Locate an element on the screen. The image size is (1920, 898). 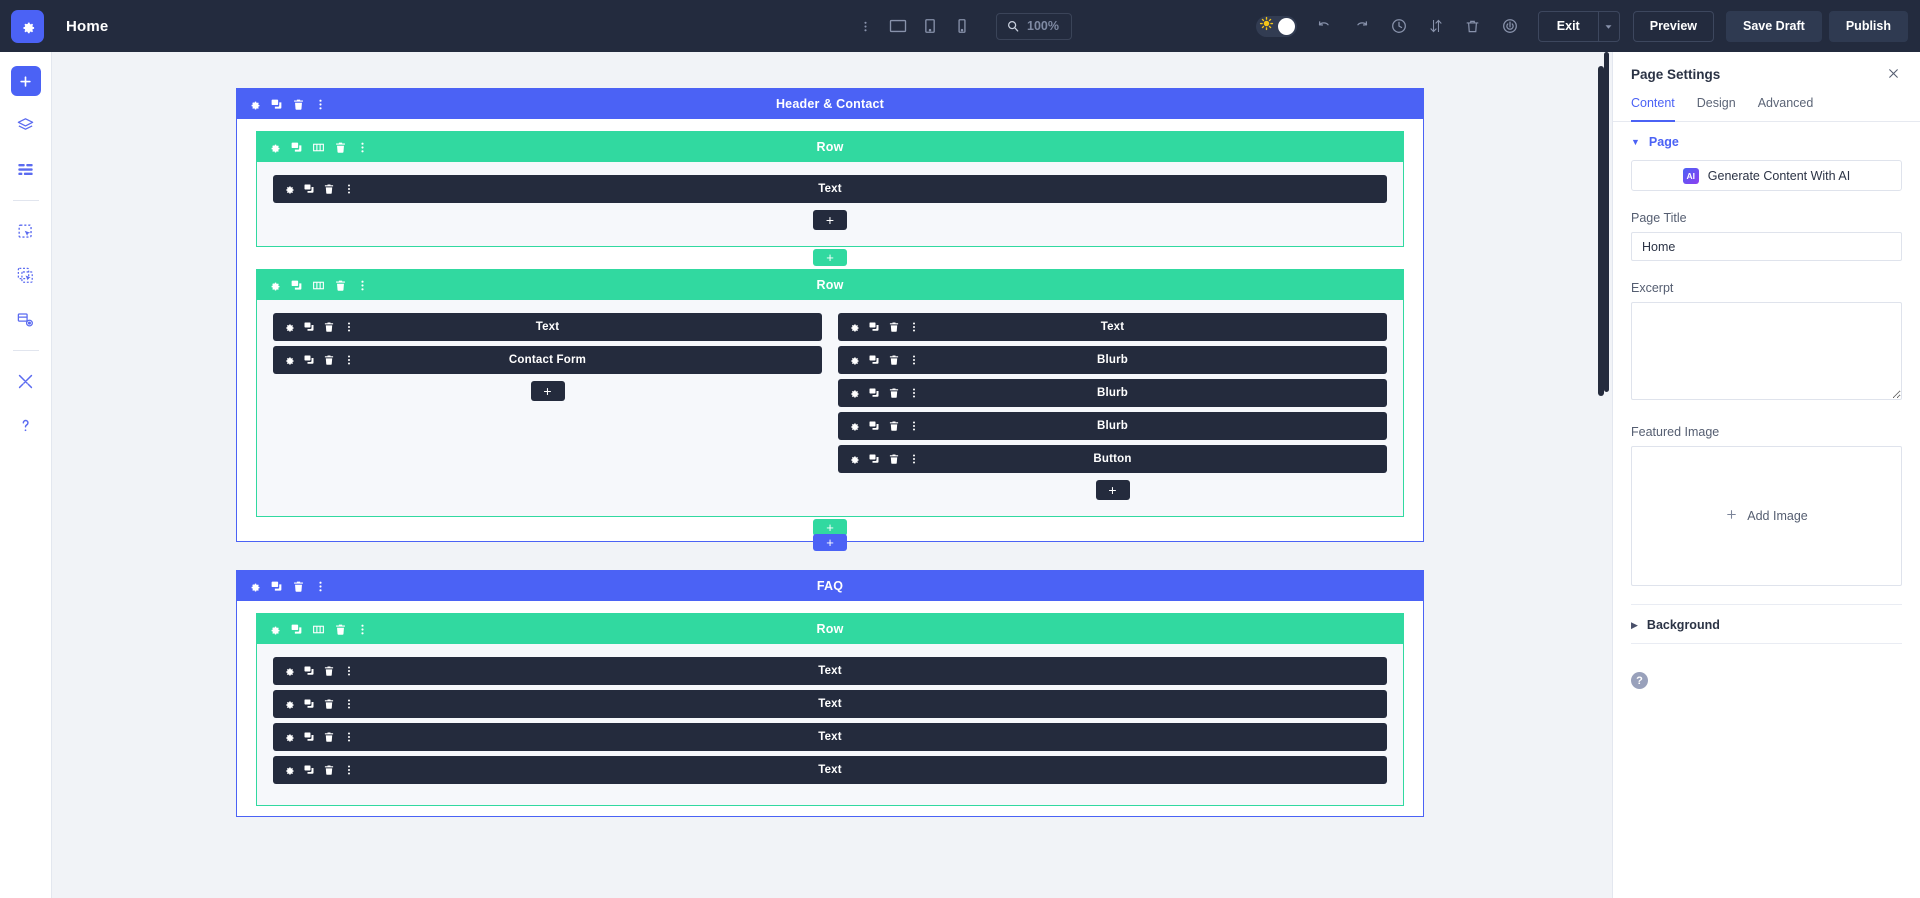
help-icon is located at coordinates (26, 425).